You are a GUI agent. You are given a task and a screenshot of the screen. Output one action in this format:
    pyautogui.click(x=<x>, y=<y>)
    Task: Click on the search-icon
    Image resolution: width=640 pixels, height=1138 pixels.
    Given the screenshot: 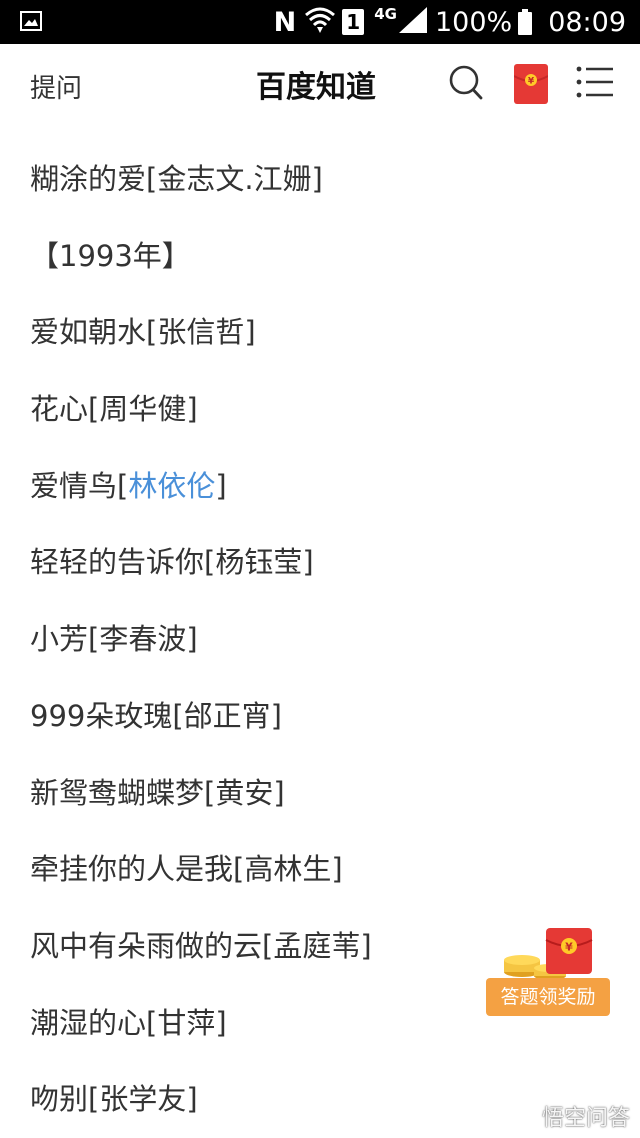 What is the action you would take?
    pyautogui.click(x=466, y=85)
    